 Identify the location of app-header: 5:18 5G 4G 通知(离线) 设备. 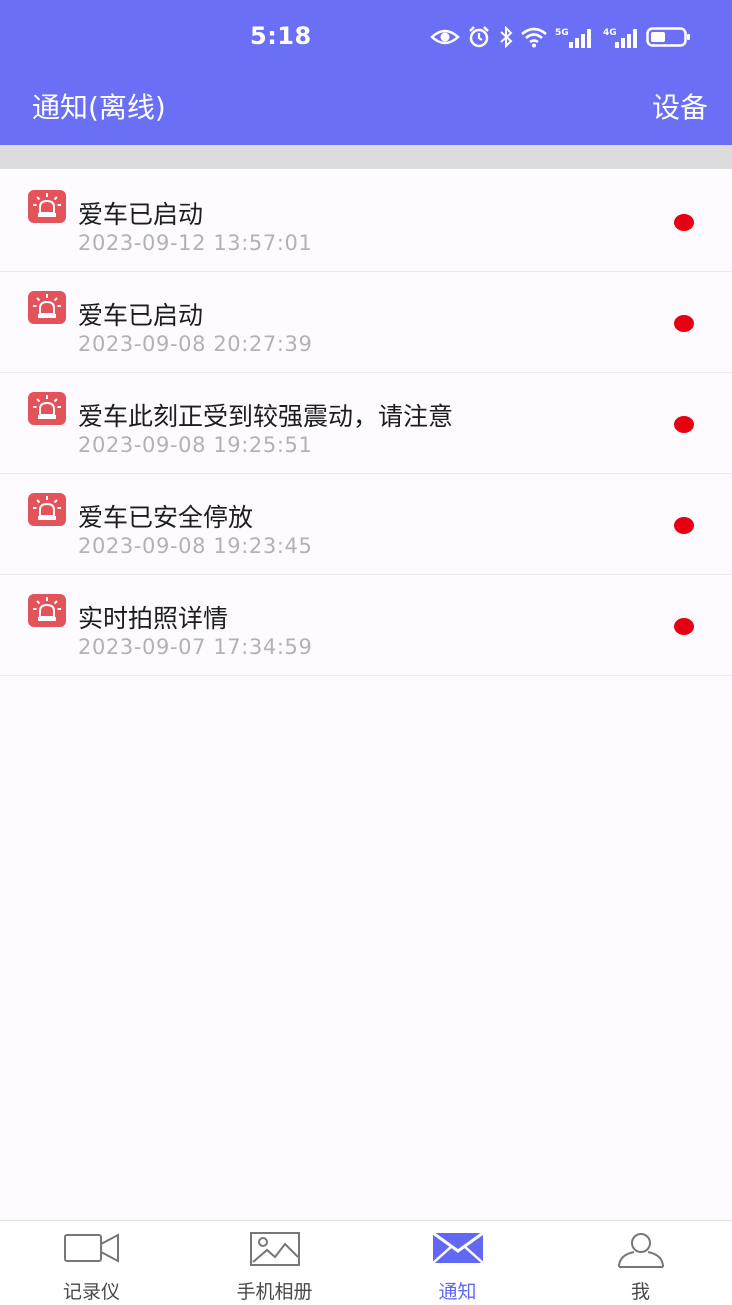
(366, 72).